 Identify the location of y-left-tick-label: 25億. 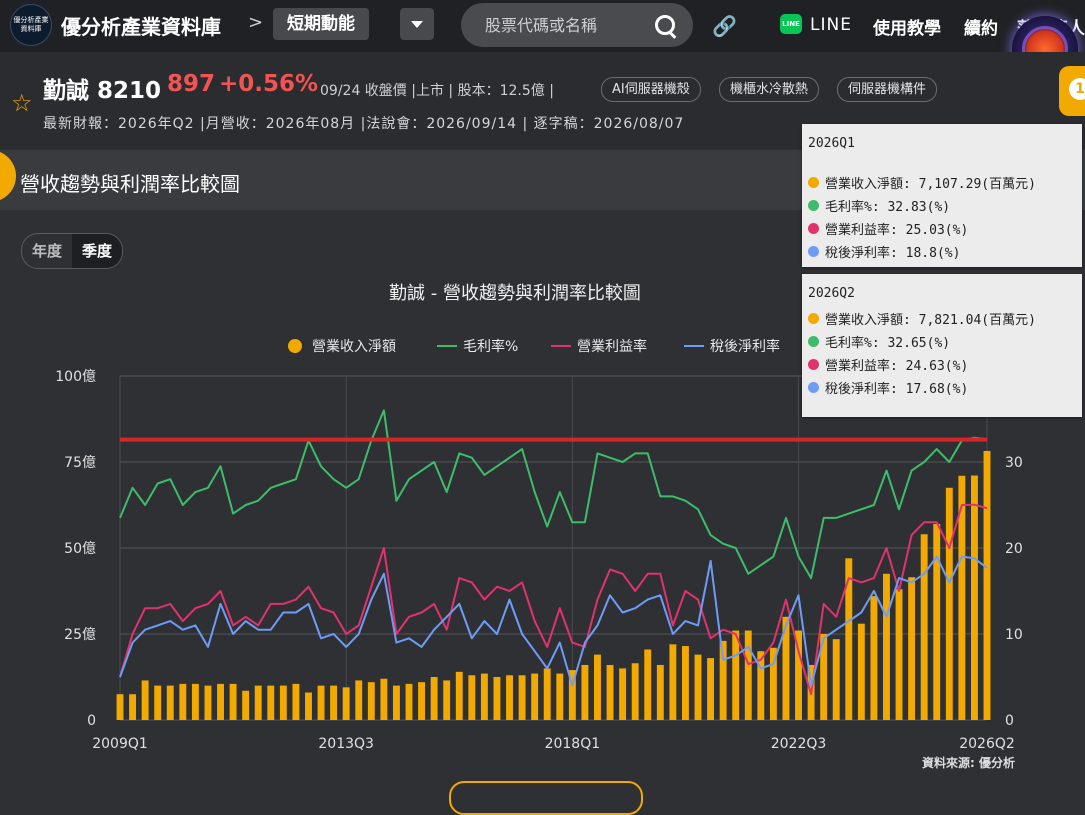
(80, 635).